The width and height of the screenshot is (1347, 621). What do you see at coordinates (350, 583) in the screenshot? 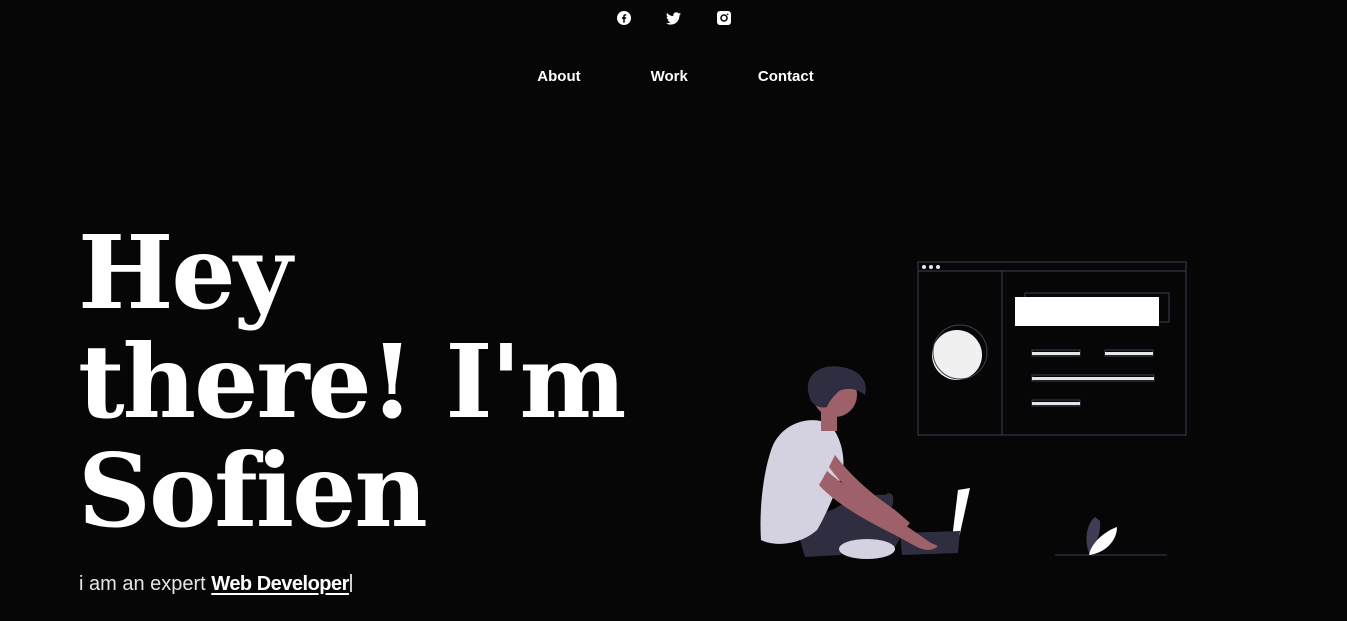
I see `typing-cursor` at bounding box center [350, 583].